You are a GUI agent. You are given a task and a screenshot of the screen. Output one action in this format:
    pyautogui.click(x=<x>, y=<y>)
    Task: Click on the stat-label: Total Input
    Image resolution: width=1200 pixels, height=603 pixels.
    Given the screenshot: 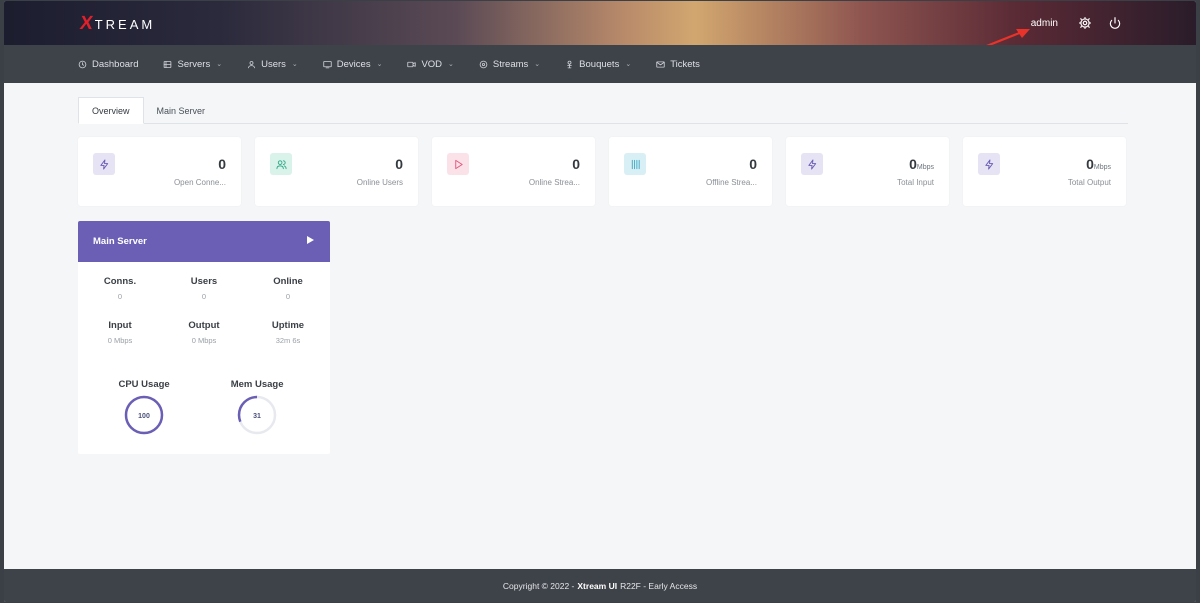 What is the action you would take?
    pyautogui.click(x=915, y=182)
    